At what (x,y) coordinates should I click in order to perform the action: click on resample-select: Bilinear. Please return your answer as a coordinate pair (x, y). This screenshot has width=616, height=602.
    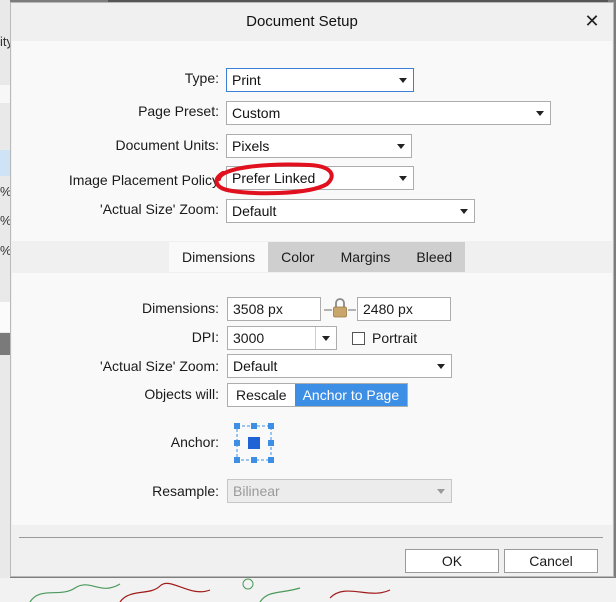
    Looking at the image, I should click on (339, 491).